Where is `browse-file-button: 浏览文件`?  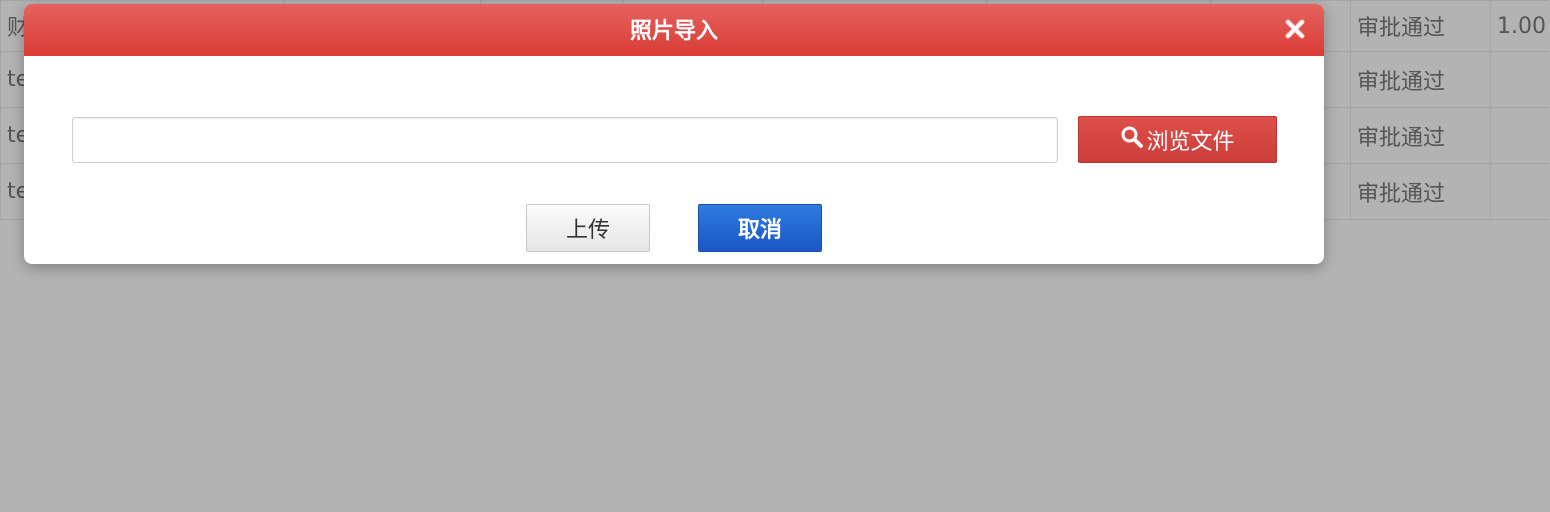
browse-file-button: 浏览文件 is located at coordinates (1177, 139).